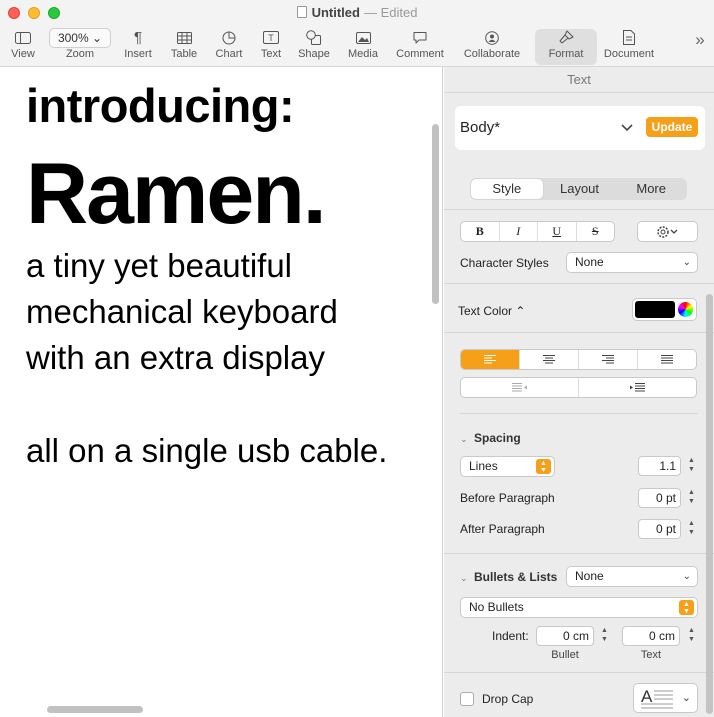 This screenshot has height=717, width=714. Describe the element at coordinates (492, 37) in the screenshot. I see `collaborate-icon` at that location.